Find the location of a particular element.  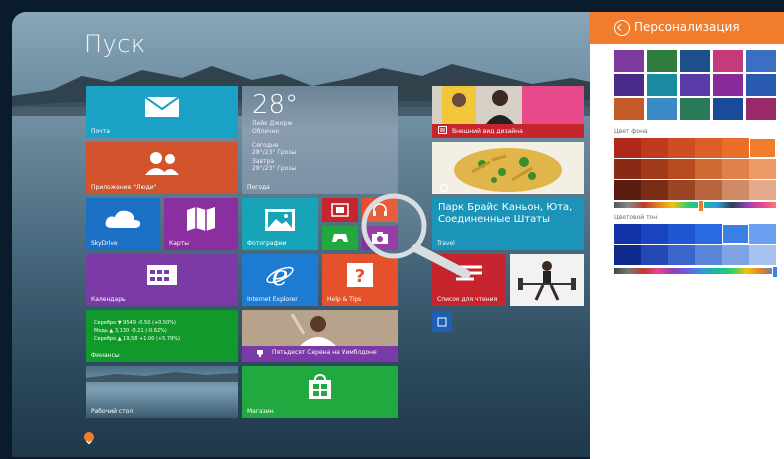

maps-label: Карты is located at coordinates (179, 243).